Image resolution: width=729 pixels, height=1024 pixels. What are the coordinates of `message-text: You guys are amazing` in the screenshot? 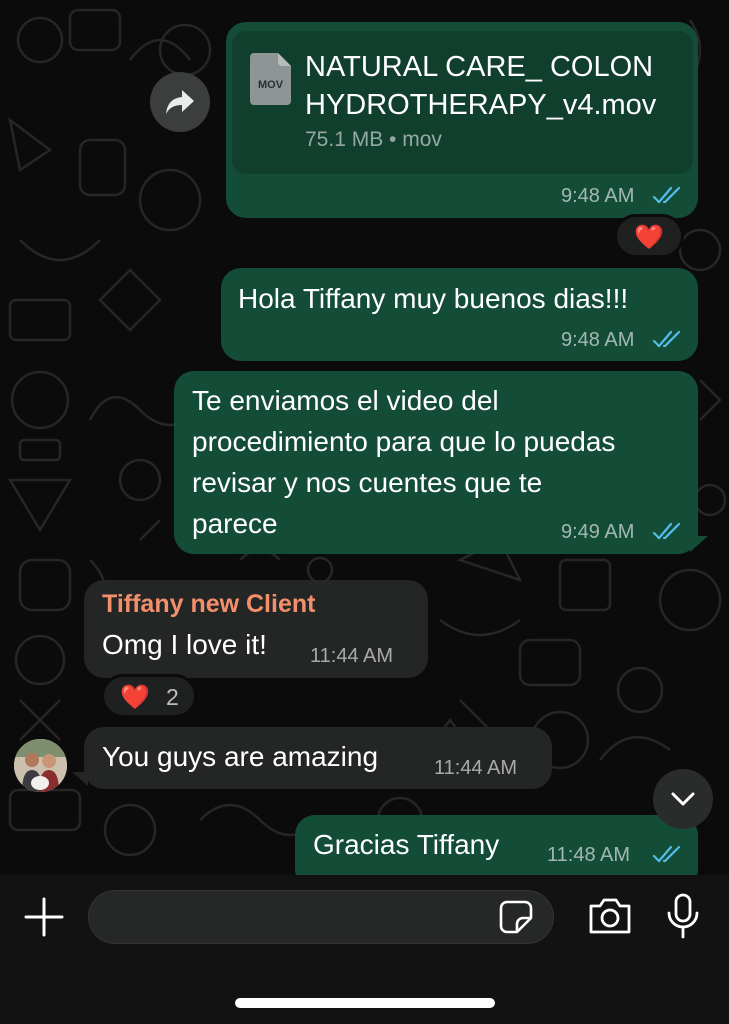 It's located at (240, 756).